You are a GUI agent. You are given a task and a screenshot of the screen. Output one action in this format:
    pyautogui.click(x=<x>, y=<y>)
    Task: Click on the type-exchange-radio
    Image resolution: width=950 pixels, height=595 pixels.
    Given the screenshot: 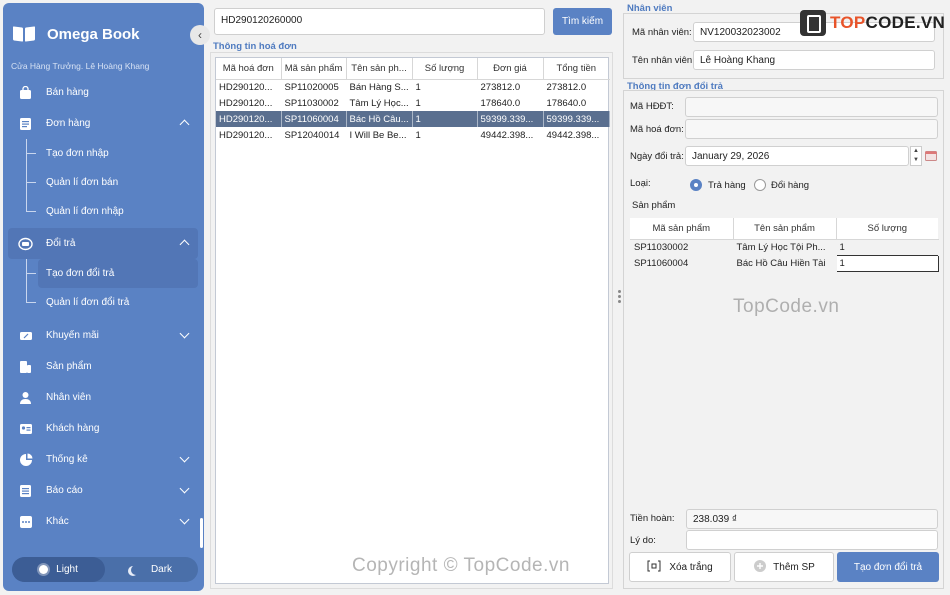 What is the action you would take?
    pyautogui.click(x=760, y=185)
    